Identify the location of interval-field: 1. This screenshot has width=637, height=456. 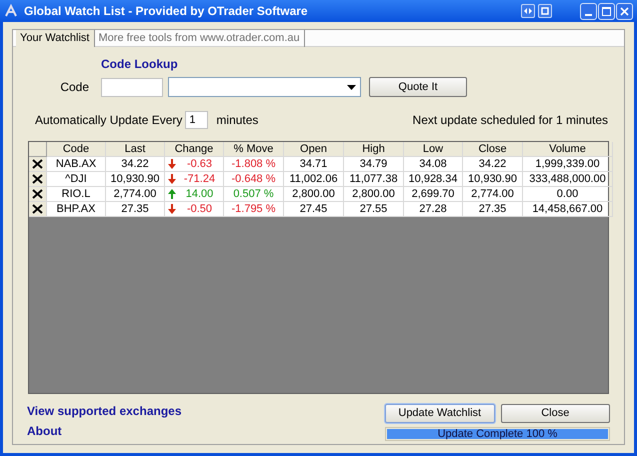
(196, 119).